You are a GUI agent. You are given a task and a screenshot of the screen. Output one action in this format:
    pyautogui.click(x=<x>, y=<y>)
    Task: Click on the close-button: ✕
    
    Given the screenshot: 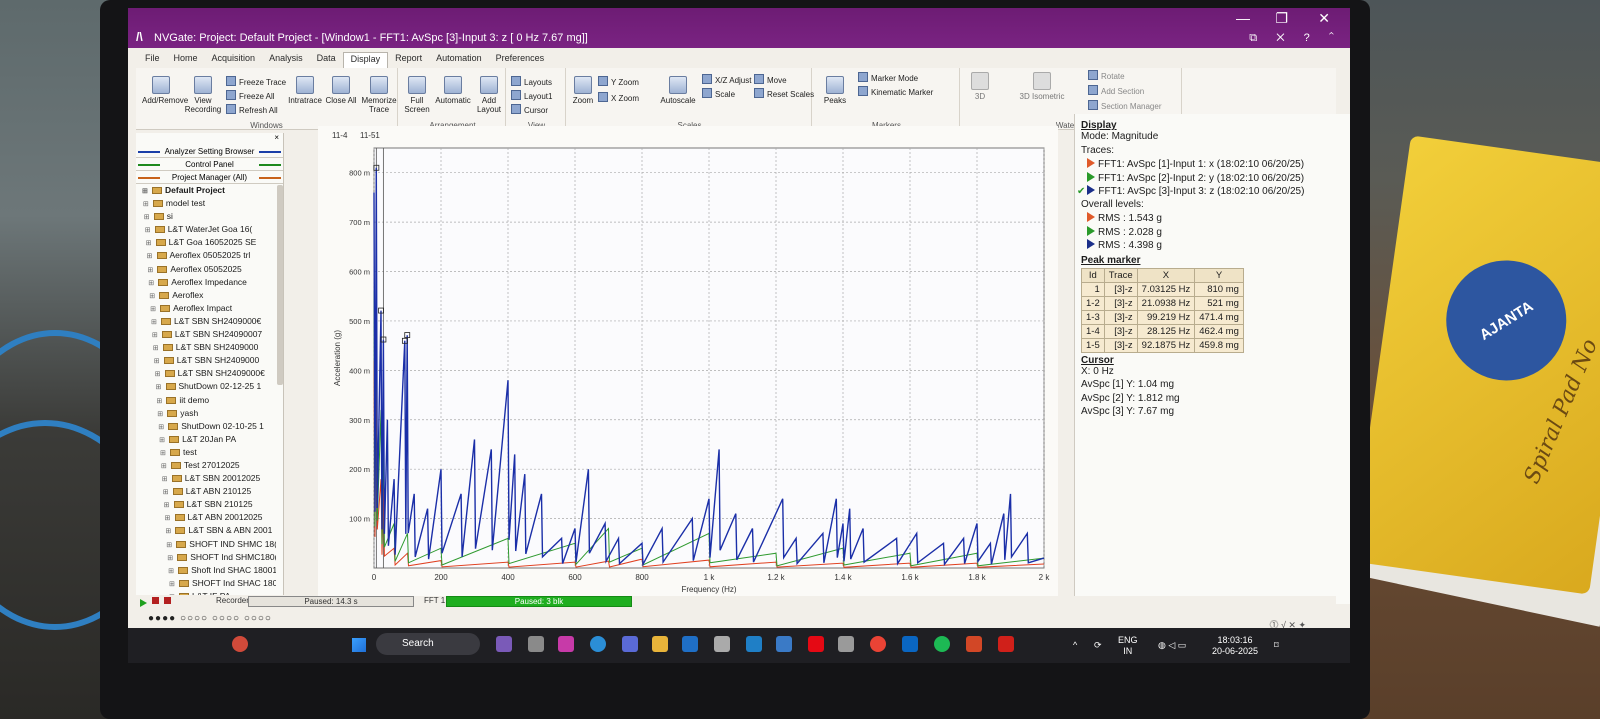 What is the action you would take?
    pyautogui.click(x=1324, y=18)
    